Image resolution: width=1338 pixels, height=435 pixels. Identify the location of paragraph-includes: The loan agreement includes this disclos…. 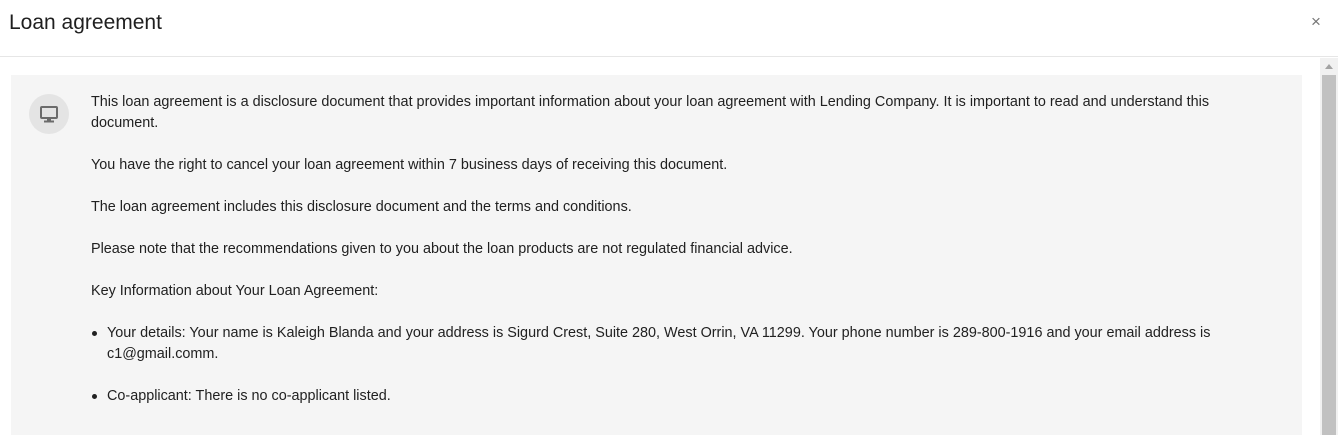
(361, 207).